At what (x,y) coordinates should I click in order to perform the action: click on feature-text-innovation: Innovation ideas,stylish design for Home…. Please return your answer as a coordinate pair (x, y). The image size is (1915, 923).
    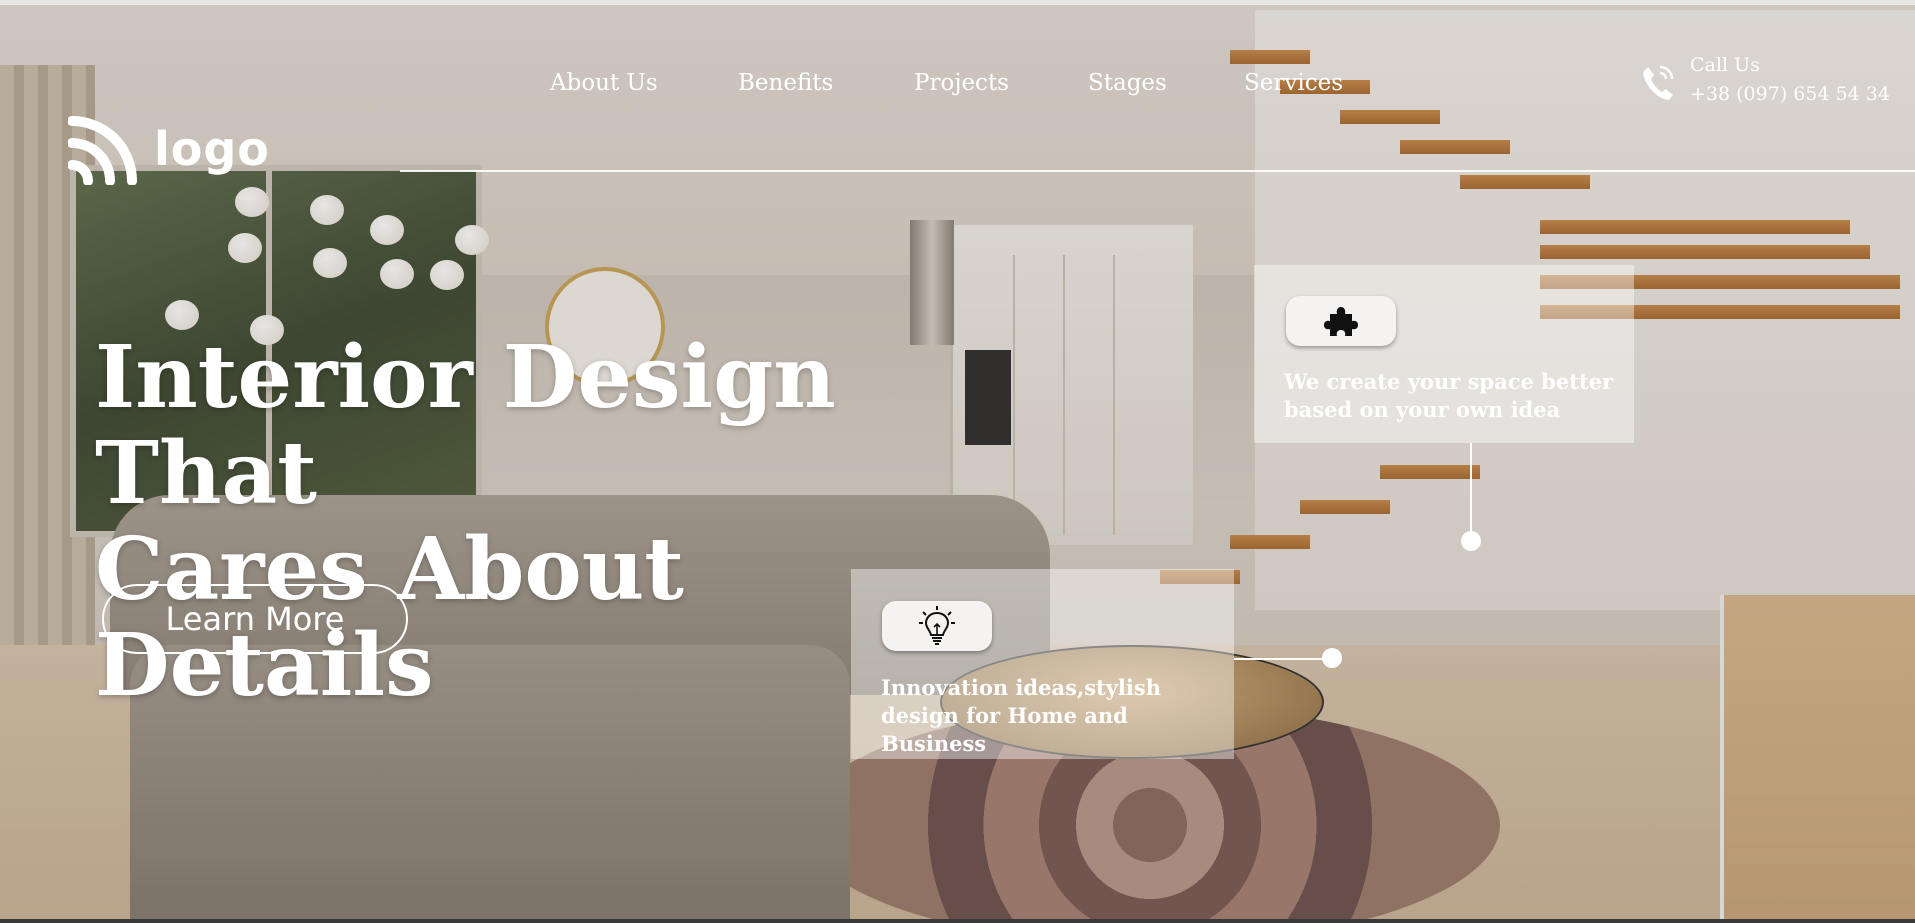
    Looking at the image, I should click on (1021, 715).